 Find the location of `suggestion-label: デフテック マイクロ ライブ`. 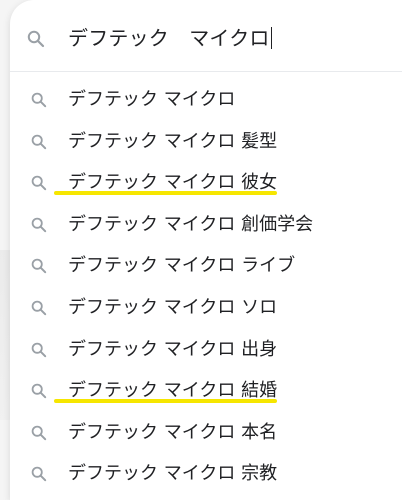

suggestion-label: デフテック マイクロ ライブ is located at coordinates (182, 266).